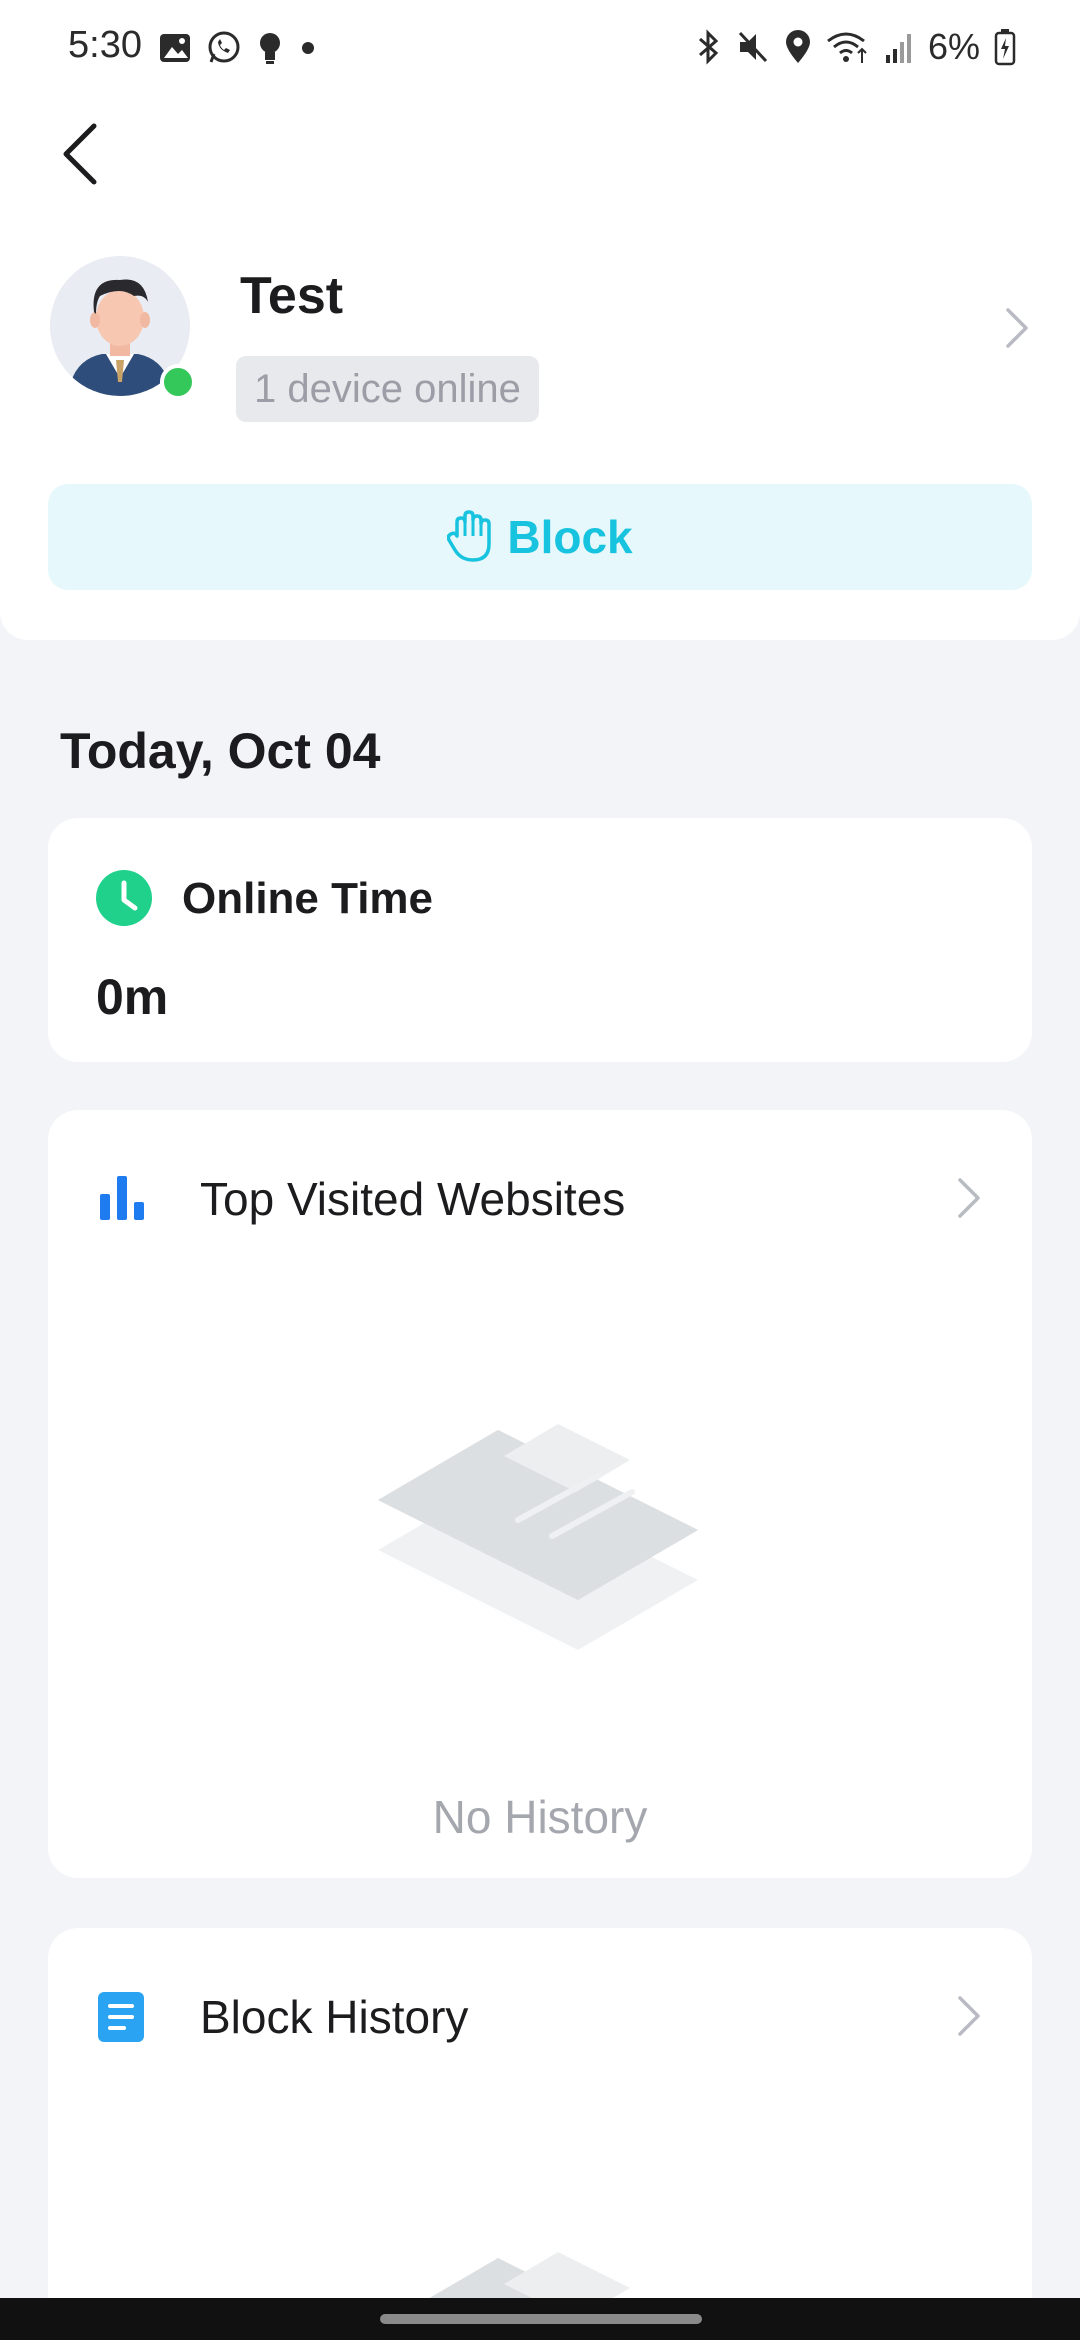 This screenshot has width=1080, height=2340. What do you see at coordinates (122, 1199) in the screenshot?
I see `bar-chart-icon` at bounding box center [122, 1199].